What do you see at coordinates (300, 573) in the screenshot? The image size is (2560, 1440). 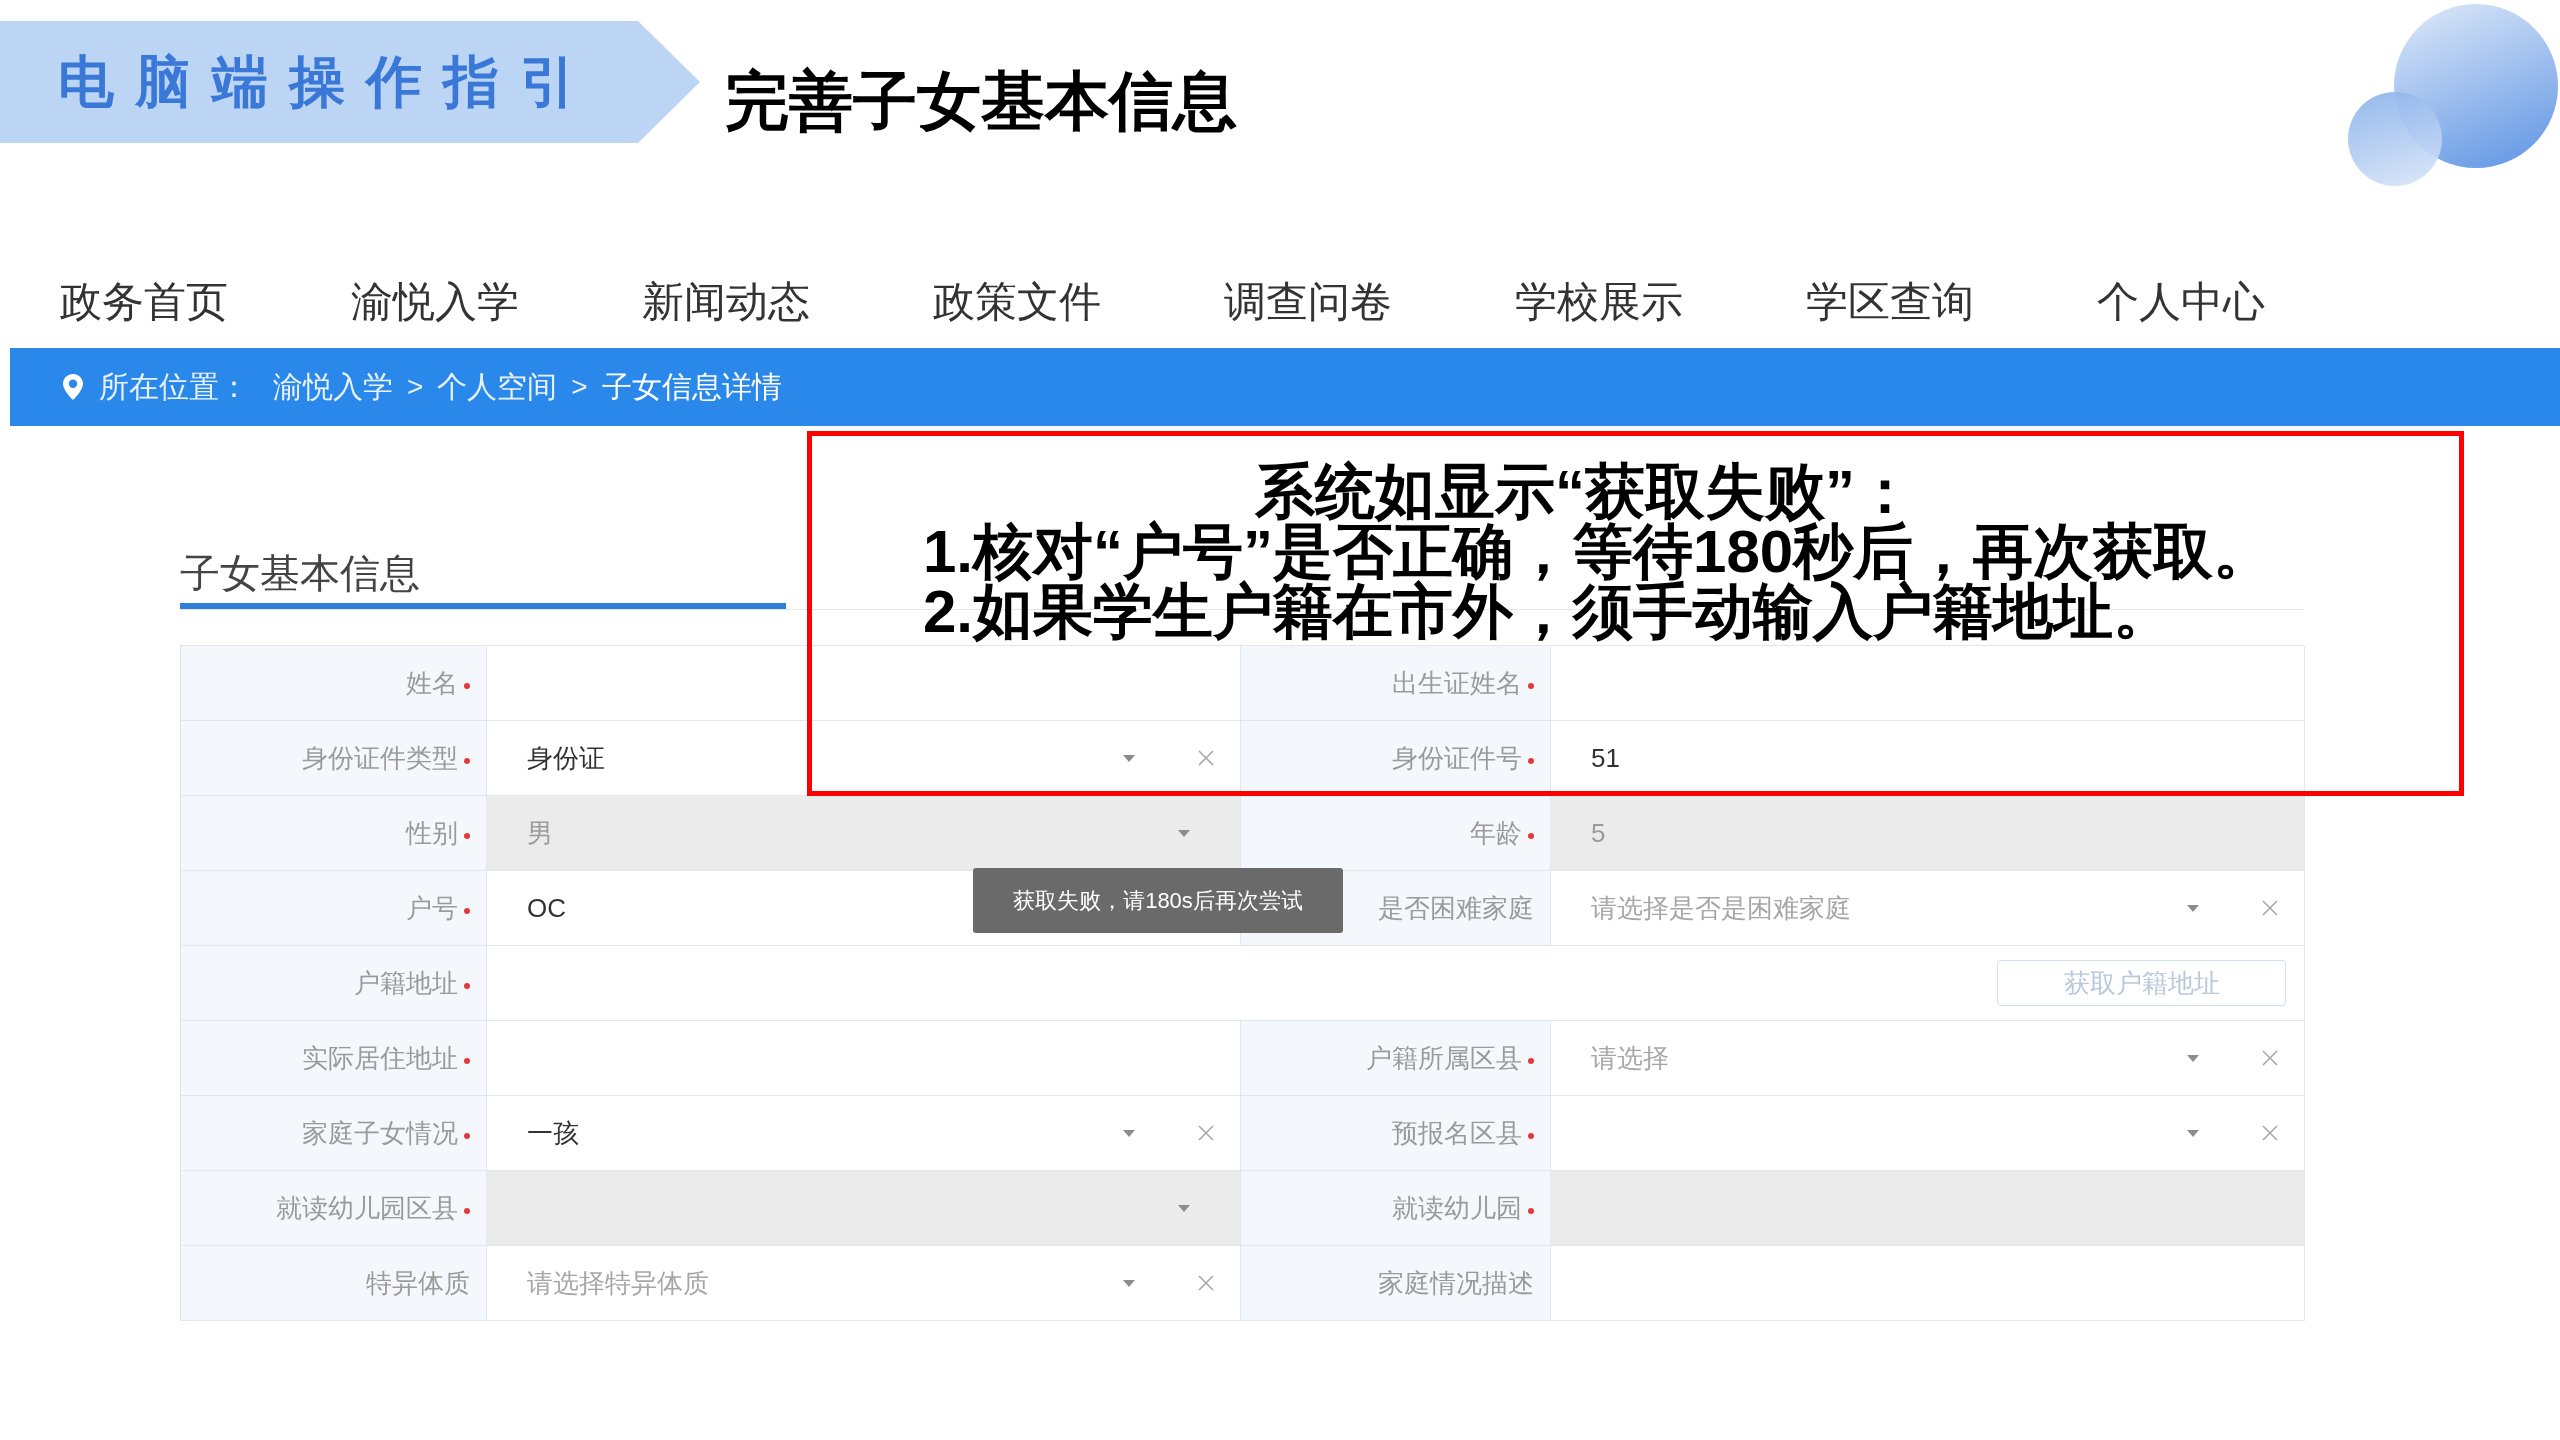 I see `section-title: 子女基本信息` at bounding box center [300, 573].